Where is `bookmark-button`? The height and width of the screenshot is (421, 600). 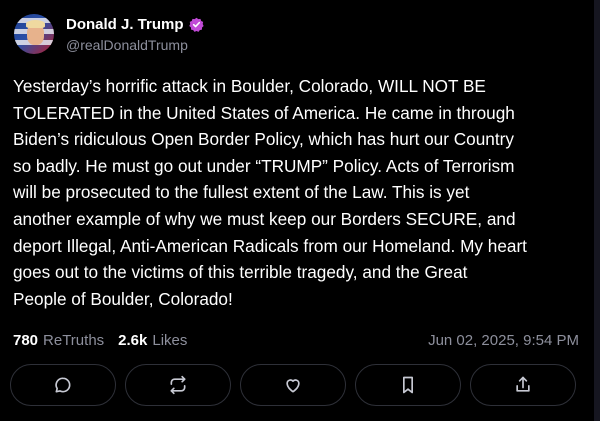 bookmark-button is located at coordinates (408, 385).